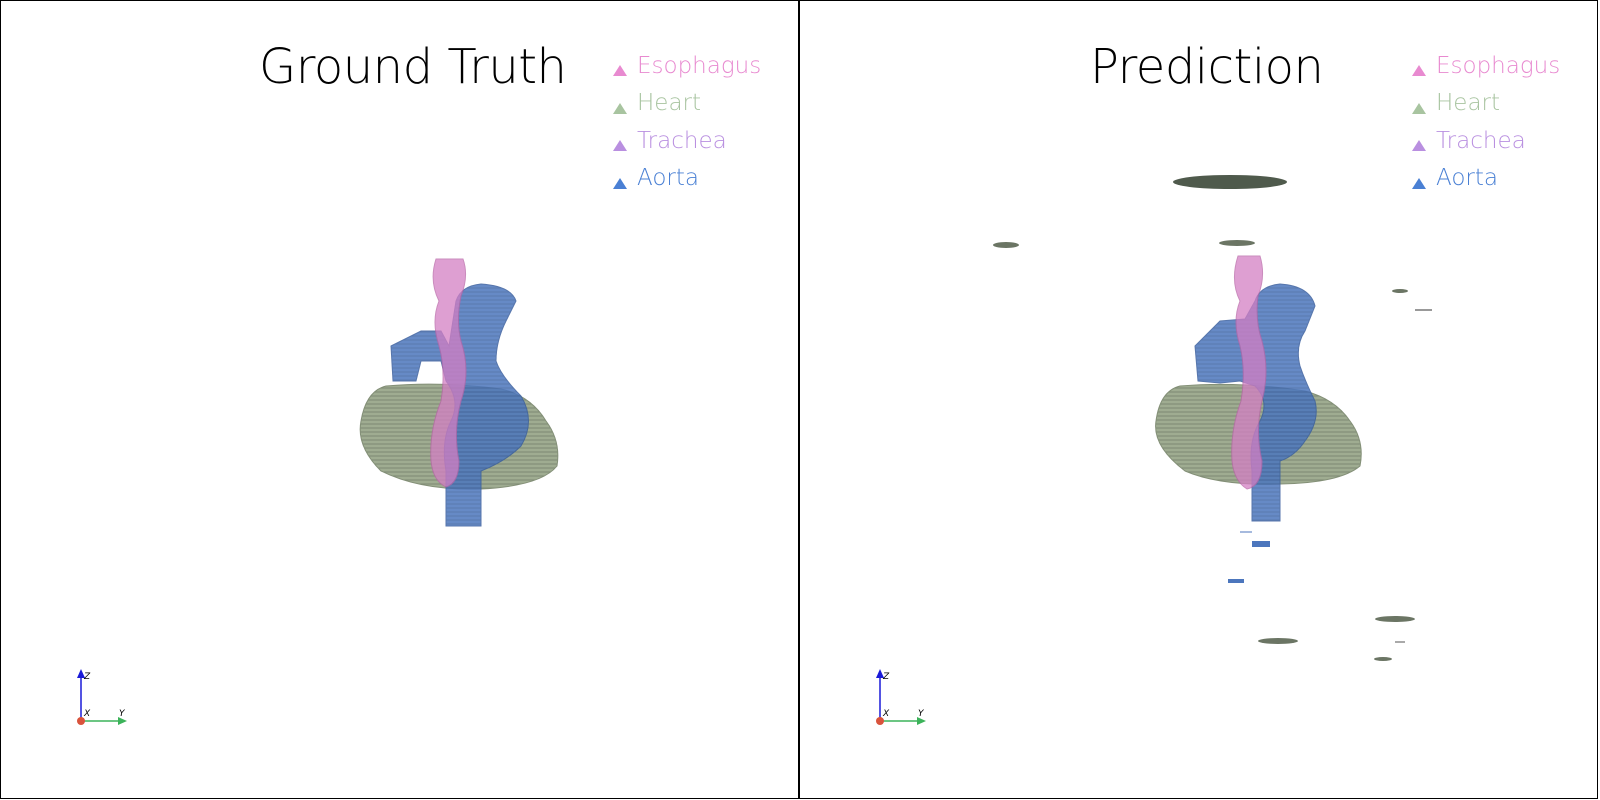 The height and width of the screenshot is (800, 1600). Describe the element at coordinates (413, 67) in the screenshot. I see `panel-title: Ground Truth` at that location.